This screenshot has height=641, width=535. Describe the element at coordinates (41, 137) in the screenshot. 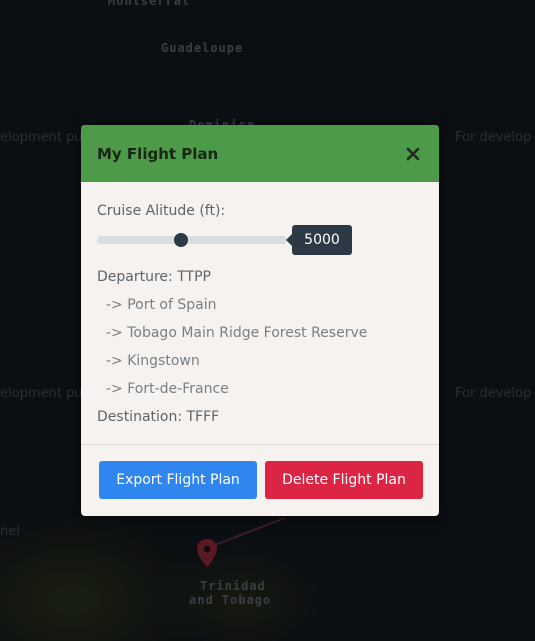

I see `map-watermark-left-1: elopment pu` at that location.